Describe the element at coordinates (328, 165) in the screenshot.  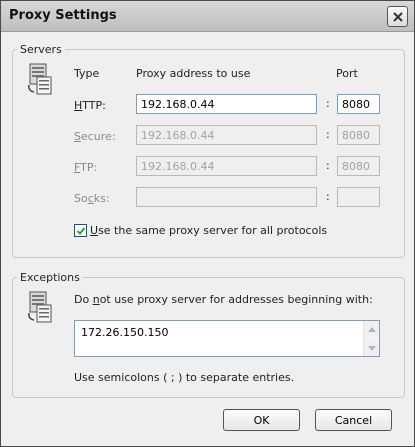
I see `ftp-colon: :` at that location.